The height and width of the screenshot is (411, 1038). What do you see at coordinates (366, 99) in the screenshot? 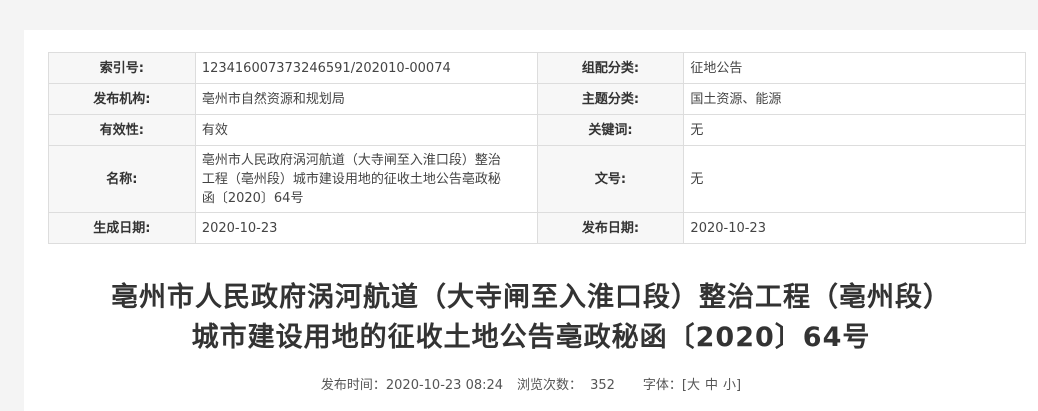
I see `publisher-value: 亳州市自然资源和规划局` at bounding box center [366, 99].